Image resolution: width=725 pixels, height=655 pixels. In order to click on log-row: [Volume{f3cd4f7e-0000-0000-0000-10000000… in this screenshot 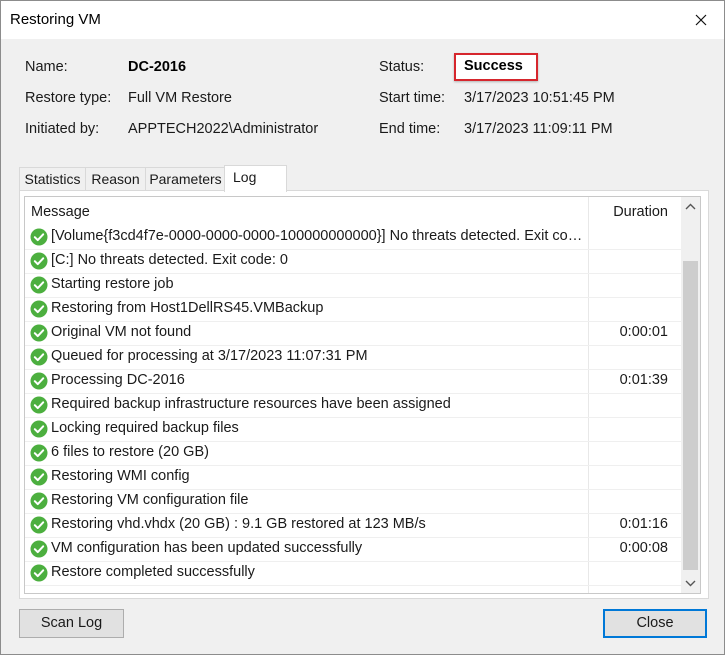, I will do `click(353, 237)`.